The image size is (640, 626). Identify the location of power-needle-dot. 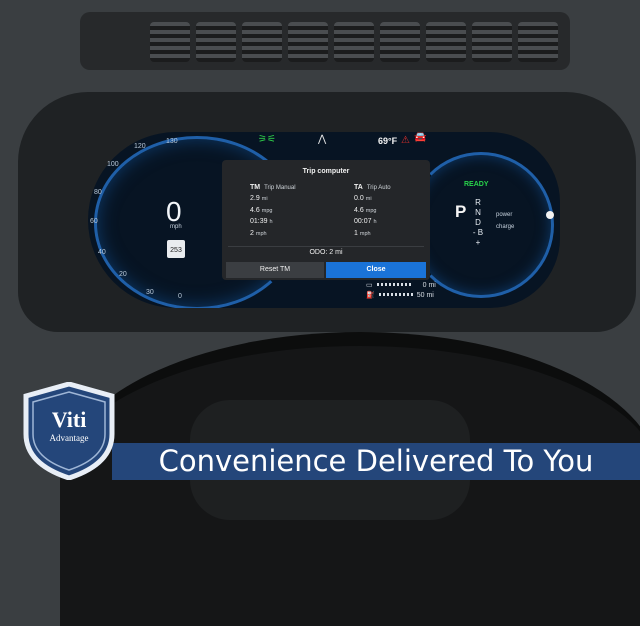
(550, 215).